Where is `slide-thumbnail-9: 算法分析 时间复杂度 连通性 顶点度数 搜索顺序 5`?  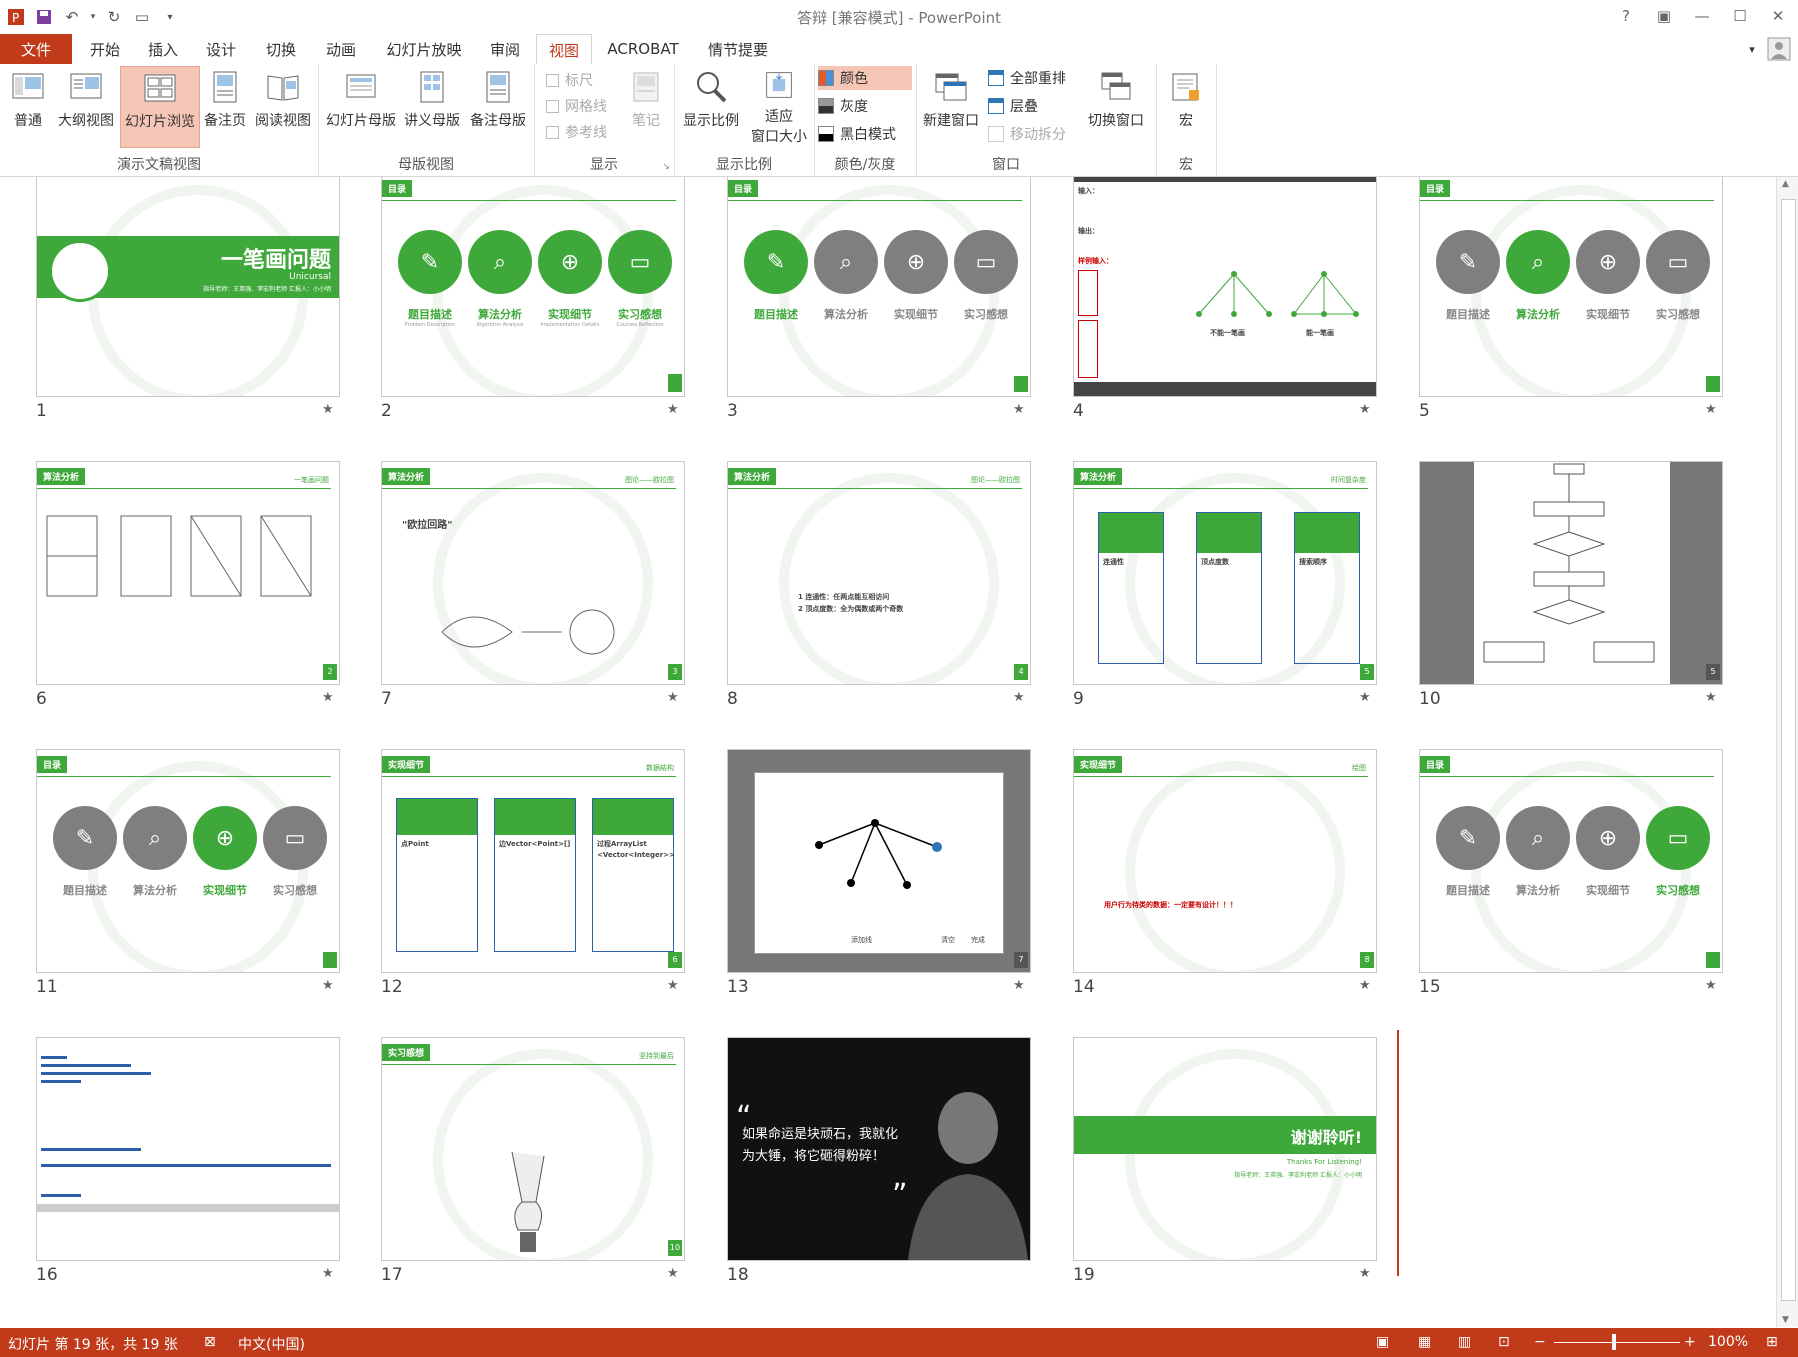 slide-thumbnail-9: 算法分析 时间复杂度 连通性 顶点度数 搜索顺序 5 is located at coordinates (1225, 573).